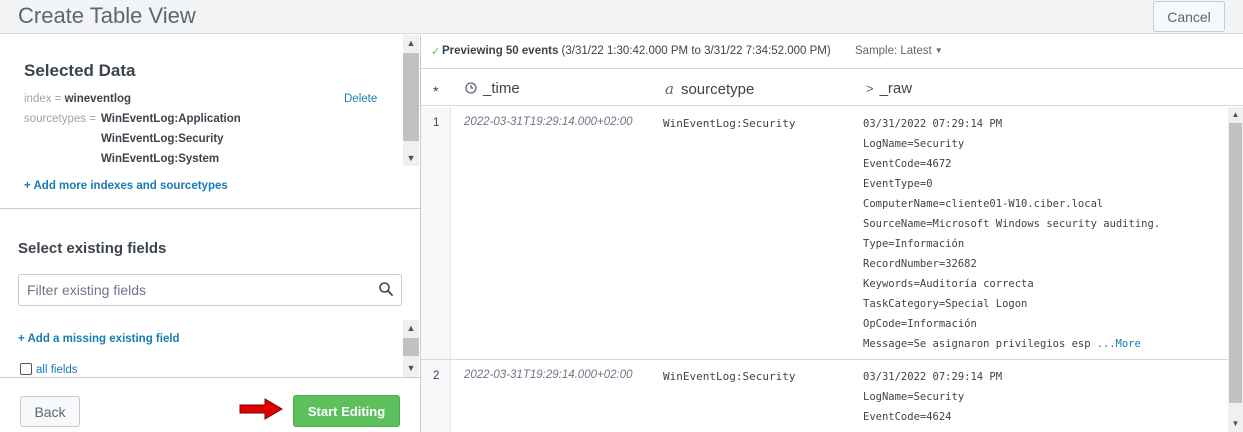 This screenshot has width=1243, height=432. I want to click on fields-scrollbar: ▲ ▼, so click(411, 348).